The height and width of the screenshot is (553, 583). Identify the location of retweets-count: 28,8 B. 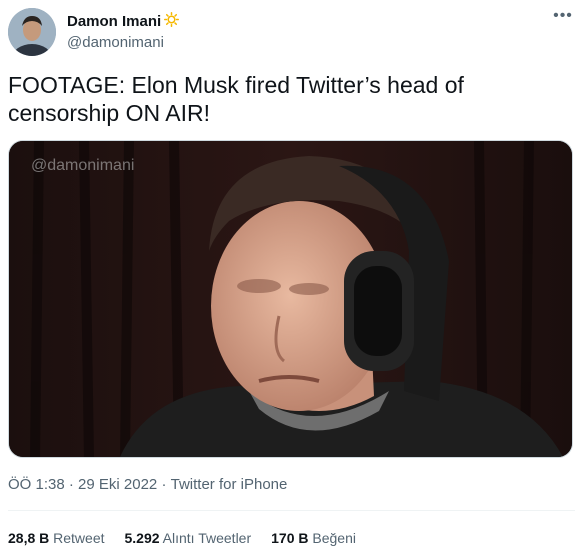
(29, 538).